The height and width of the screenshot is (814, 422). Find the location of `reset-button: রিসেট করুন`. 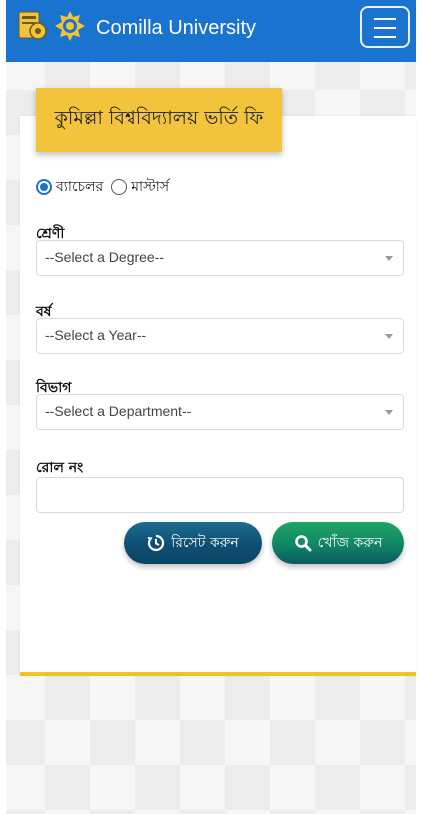

reset-button: রিসেট করুন is located at coordinates (193, 543).